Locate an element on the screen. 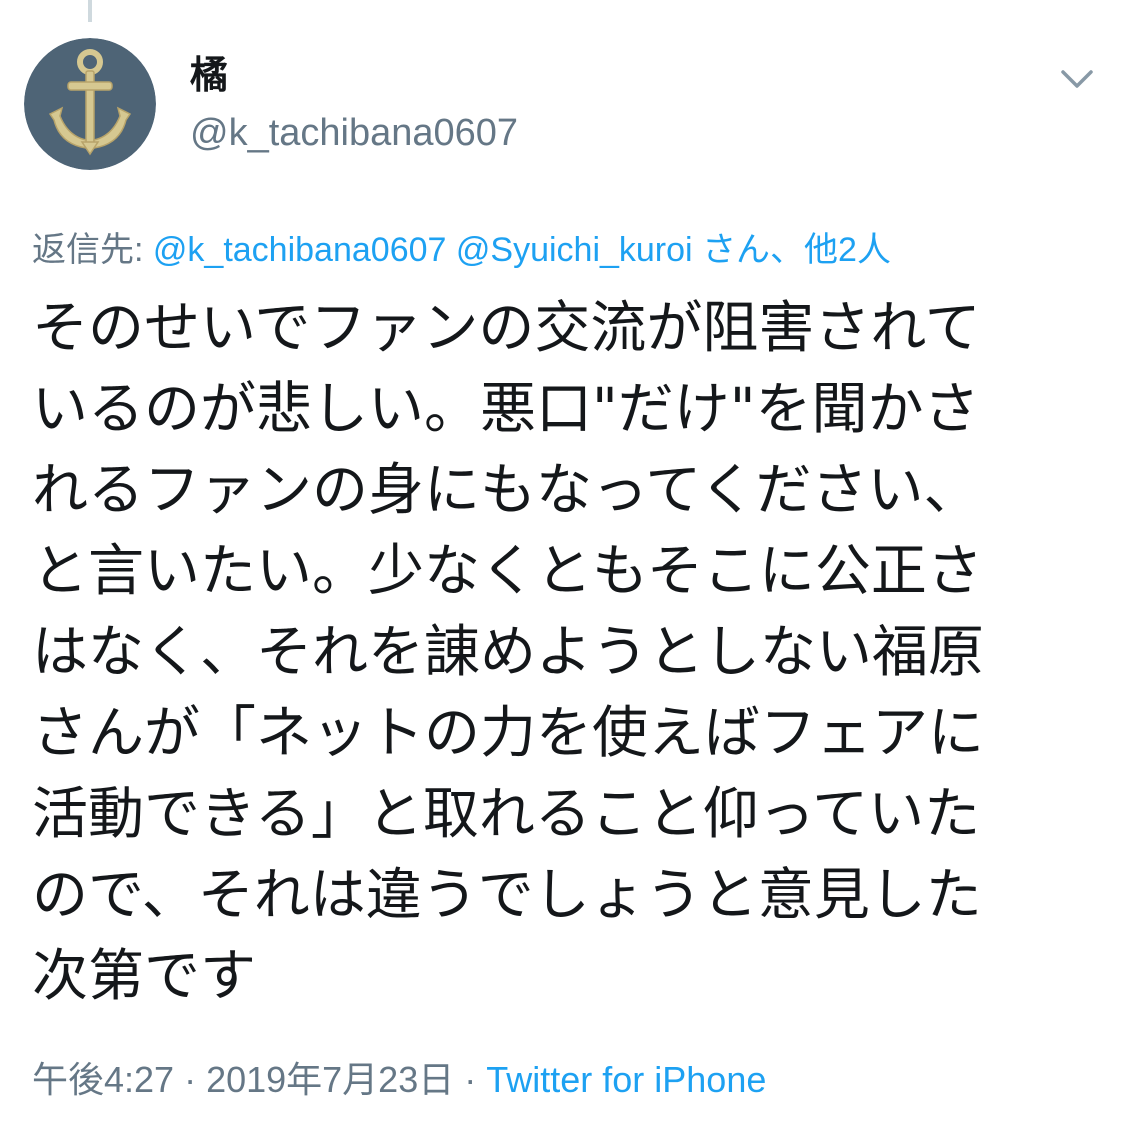 This screenshot has width=1125, height=1129. tweet-text-line: と言いたい。少なくともそこに公正さ is located at coordinates (507, 571).